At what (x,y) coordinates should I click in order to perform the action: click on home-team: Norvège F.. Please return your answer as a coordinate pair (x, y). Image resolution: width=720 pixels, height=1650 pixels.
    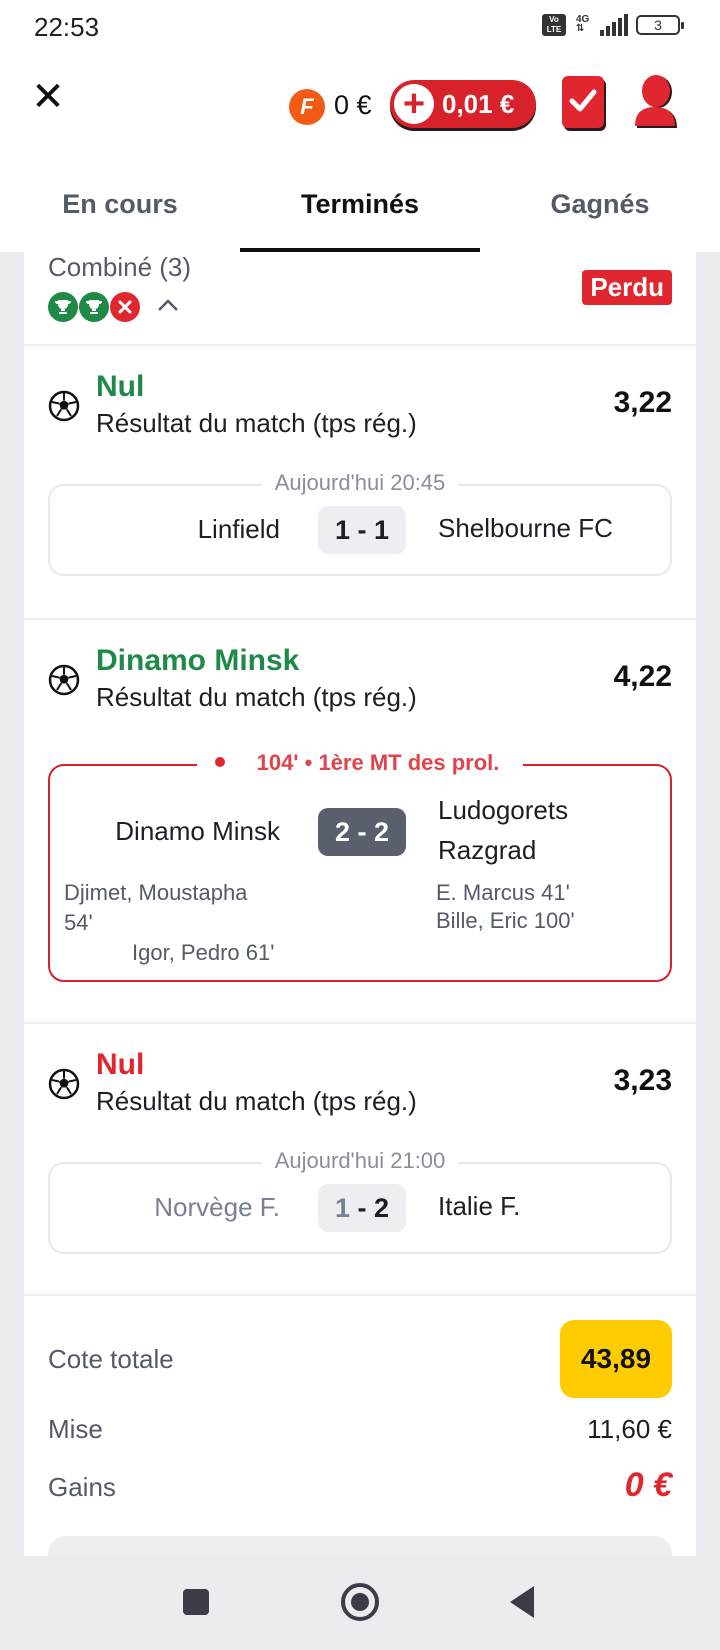
    Looking at the image, I should click on (217, 1207).